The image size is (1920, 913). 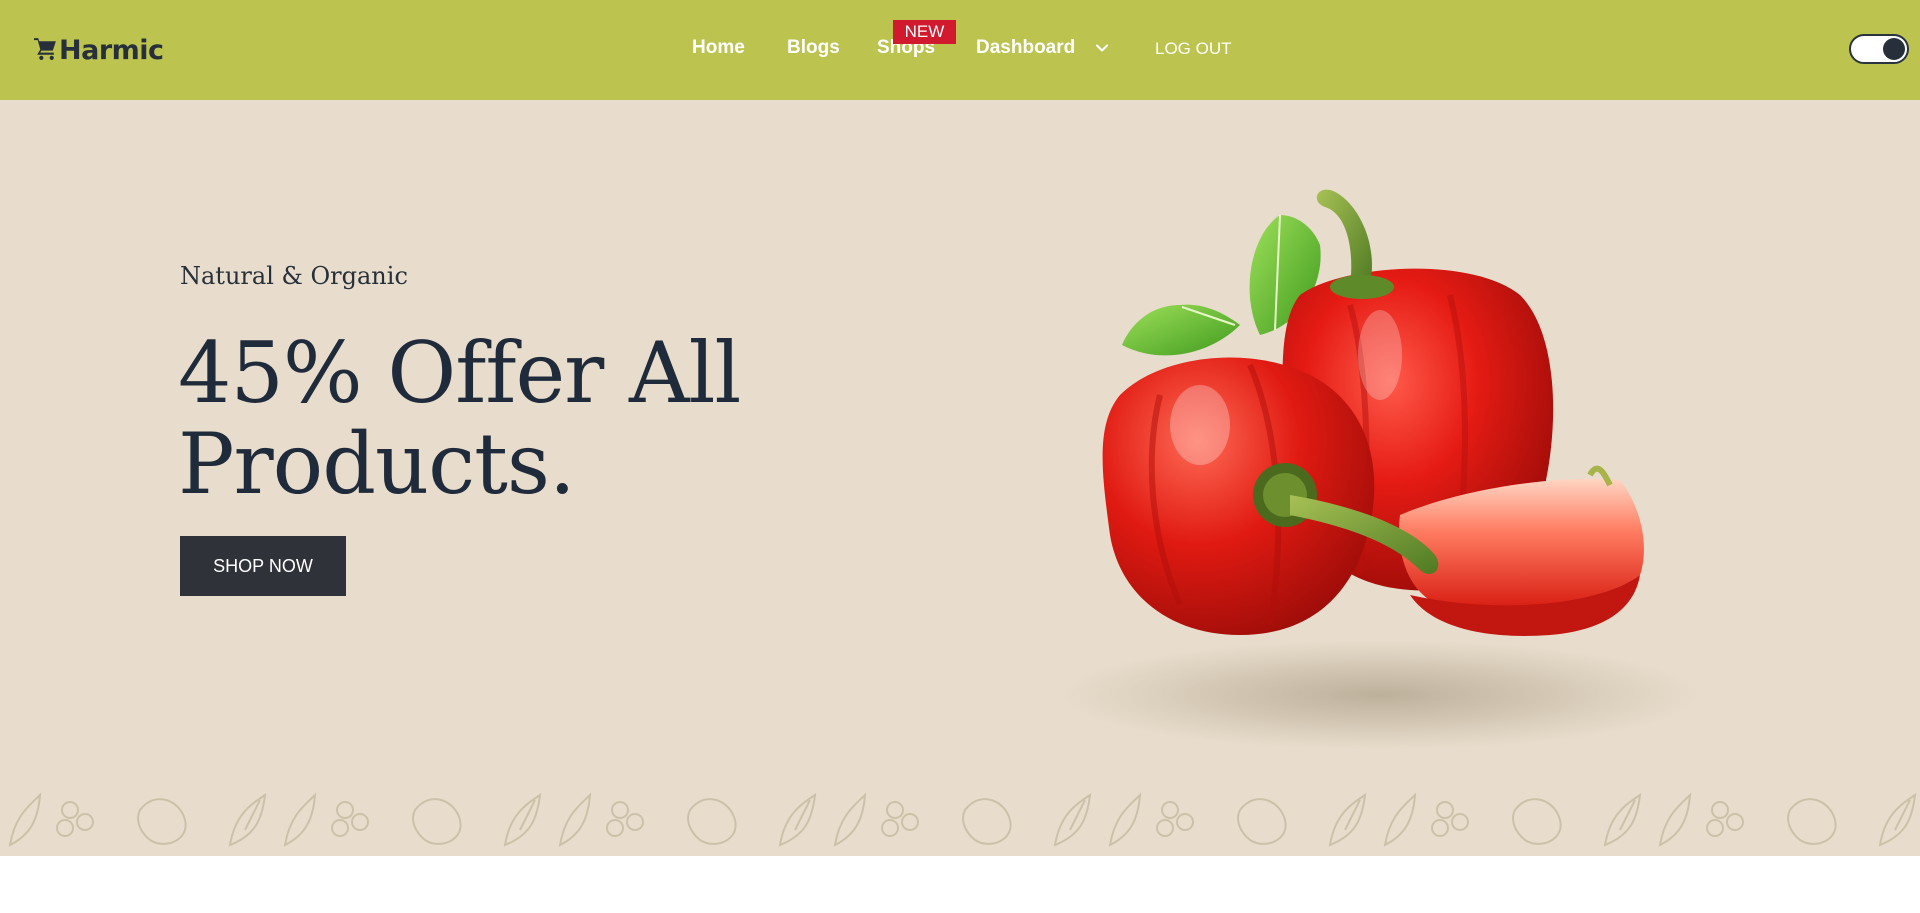 What do you see at coordinates (960, 884) in the screenshot?
I see `page-content-area` at bounding box center [960, 884].